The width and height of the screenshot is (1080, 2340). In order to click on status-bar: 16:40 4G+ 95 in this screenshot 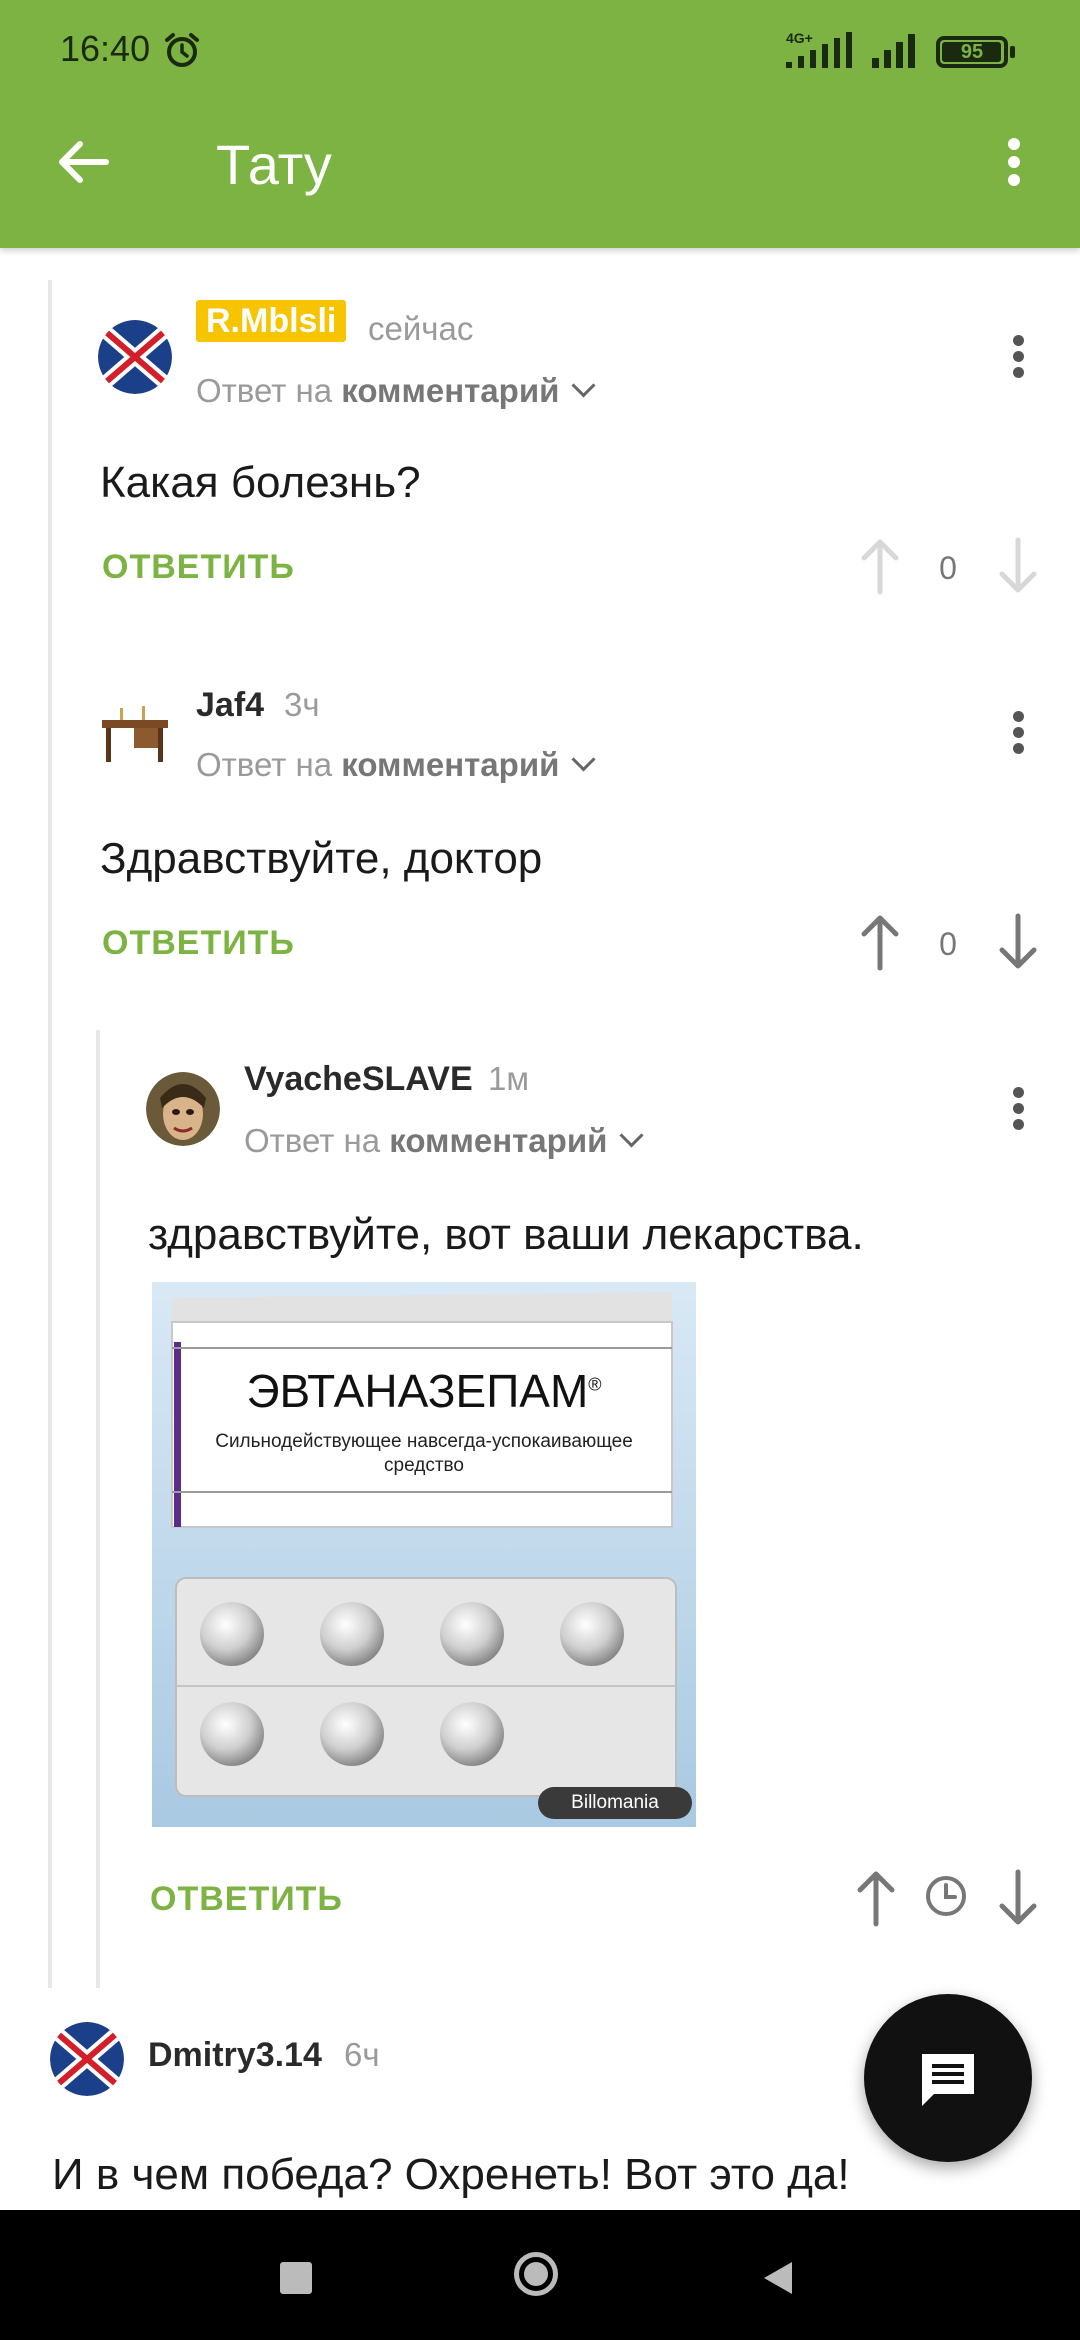, I will do `click(540, 50)`.